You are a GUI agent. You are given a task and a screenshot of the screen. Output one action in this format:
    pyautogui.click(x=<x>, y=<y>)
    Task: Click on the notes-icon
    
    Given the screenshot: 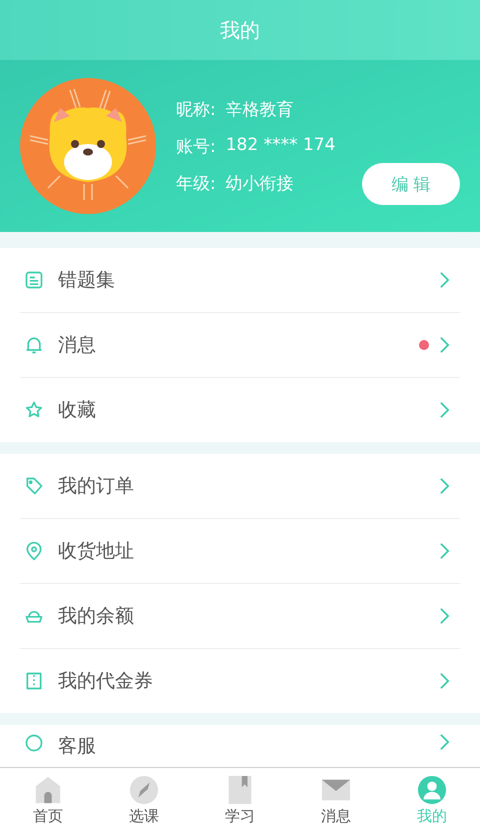 What is the action you would take?
    pyautogui.click(x=34, y=280)
    